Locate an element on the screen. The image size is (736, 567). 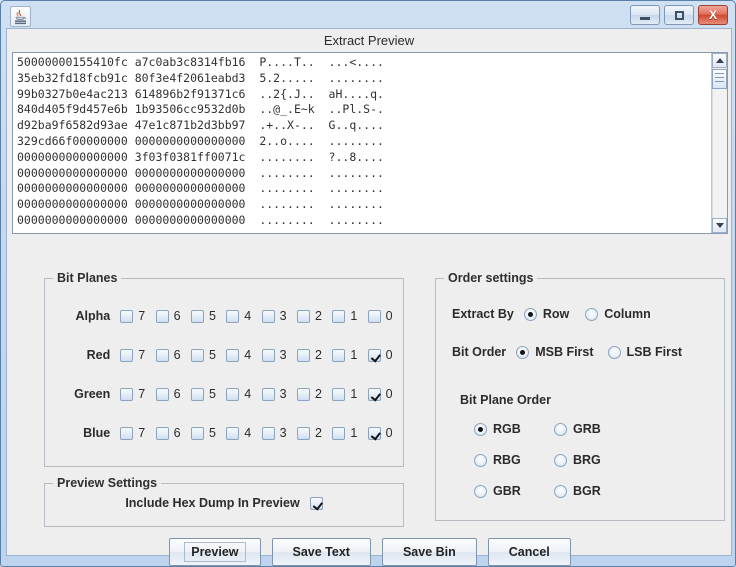
save-text-button: Save Text is located at coordinates (321, 552).